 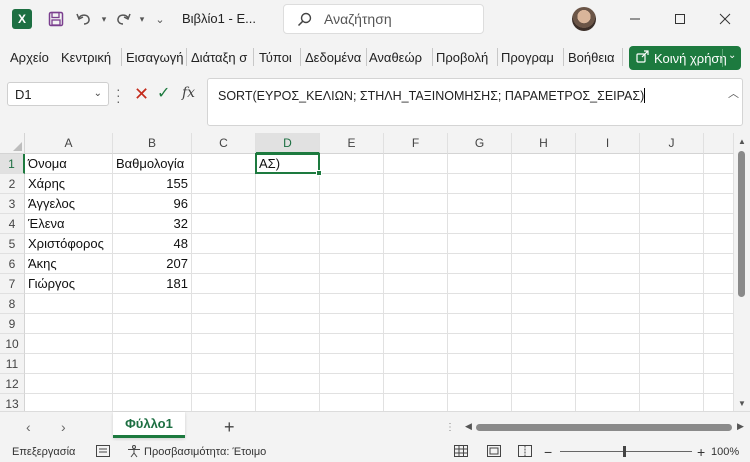 What do you see at coordinates (685, 58) in the screenshot?
I see `share-button: Κοινή χρήση ⌄` at bounding box center [685, 58].